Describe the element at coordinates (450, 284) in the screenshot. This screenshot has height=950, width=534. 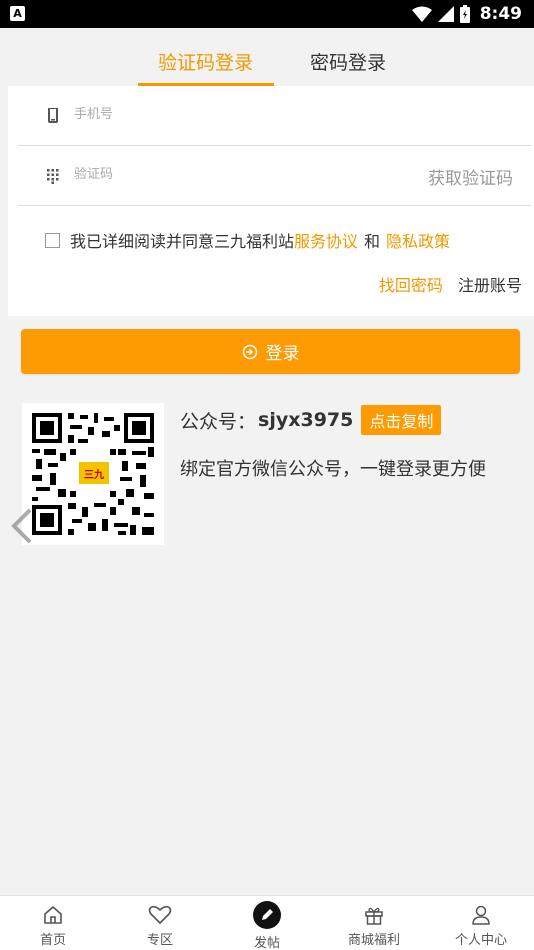
I see `account-links: 找回密码 注册账号` at that location.